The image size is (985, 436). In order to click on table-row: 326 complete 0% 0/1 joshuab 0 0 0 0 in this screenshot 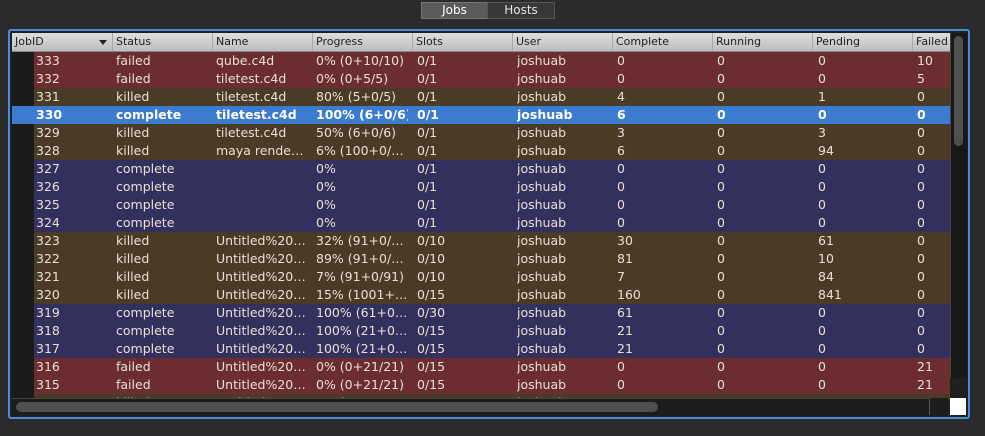, I will do `click(481, 187)`.